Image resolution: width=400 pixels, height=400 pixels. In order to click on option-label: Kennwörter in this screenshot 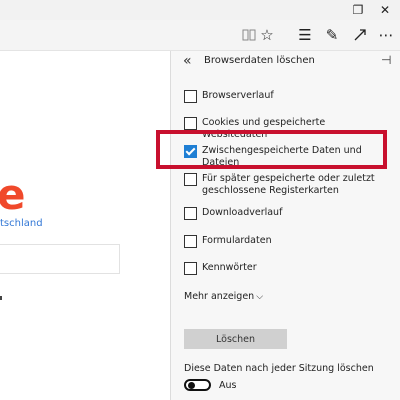, I will do `click(229, 267)`.